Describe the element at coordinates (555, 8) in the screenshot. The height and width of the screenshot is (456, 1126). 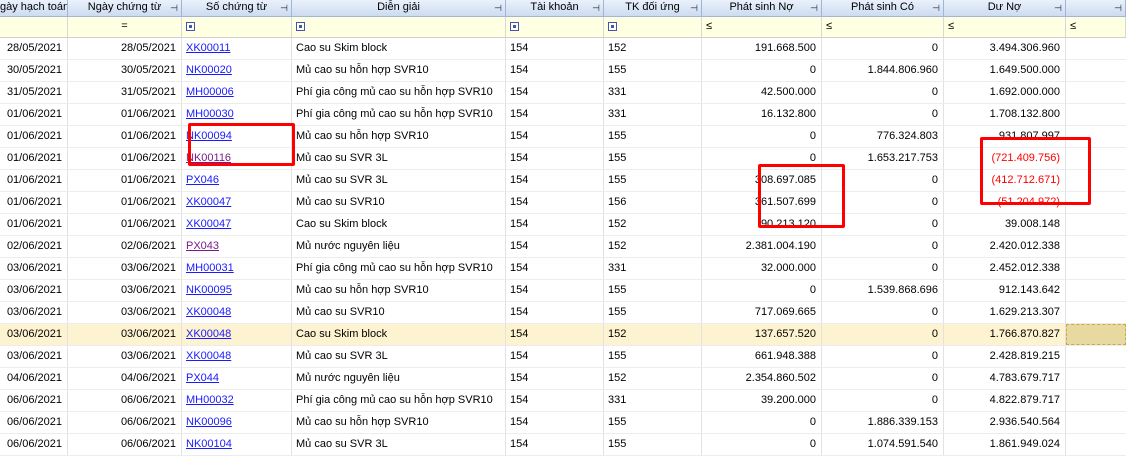
I see `col-tai-khoan-header: Tài khoản ⊣` at that location.